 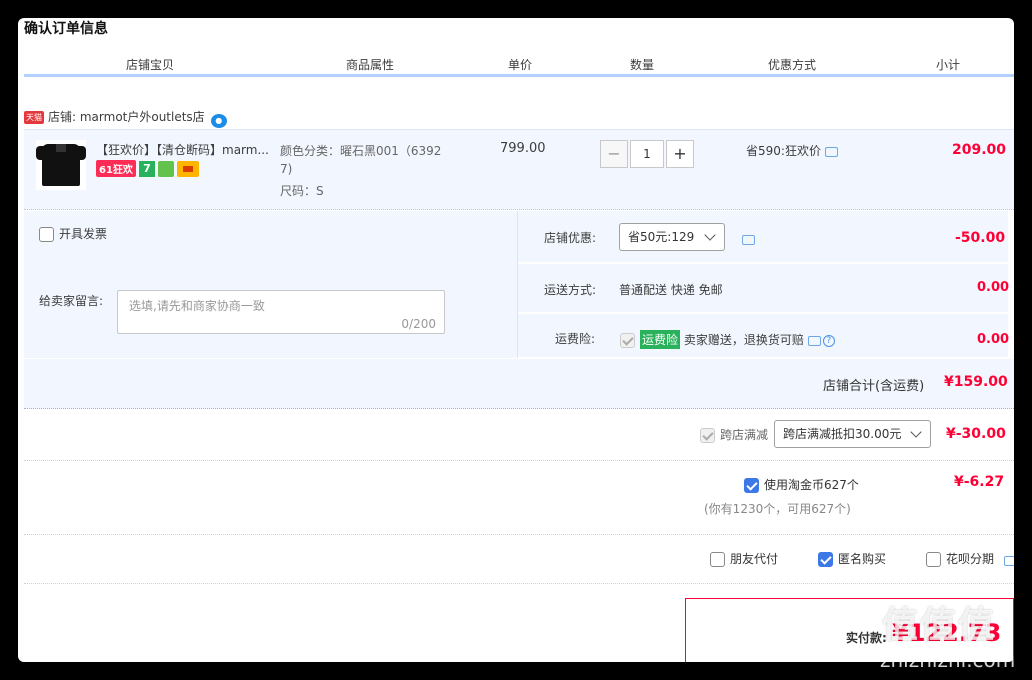 I want to click on friend-pay-option: 朋友代付, so click(x=744, y=558).